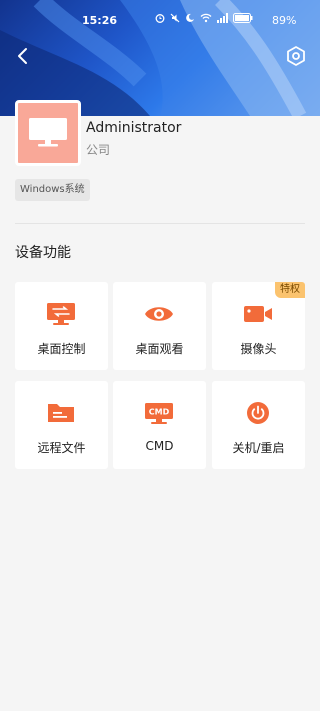  I want to click on settings-icon, so click(296, 56).